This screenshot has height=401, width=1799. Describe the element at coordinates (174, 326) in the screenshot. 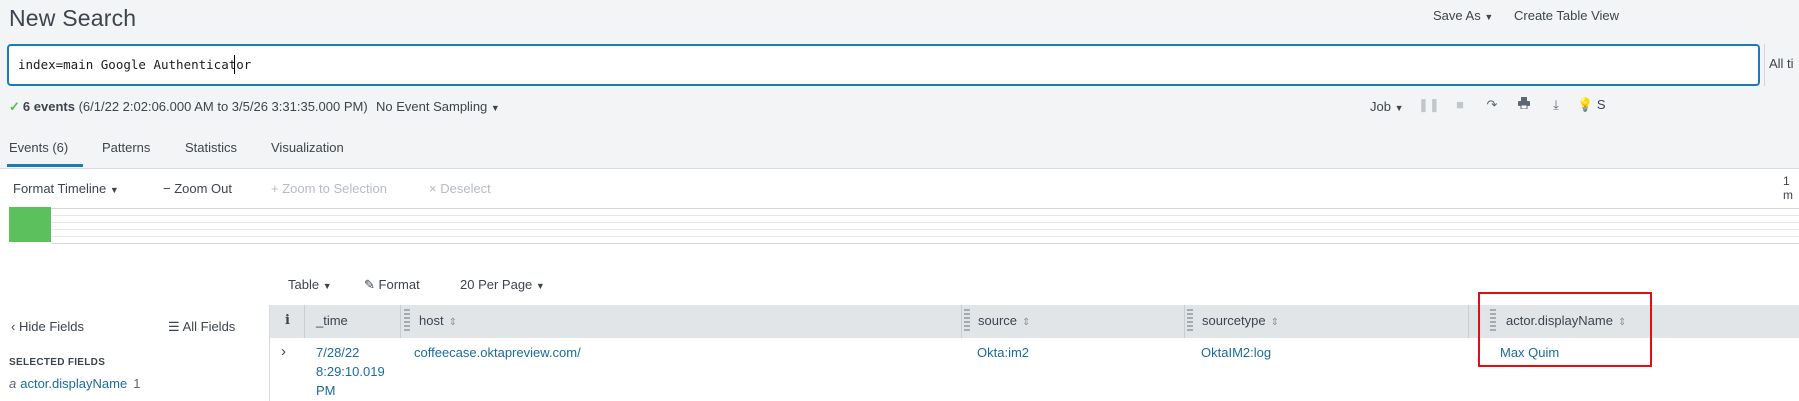

I see `list-icon: ☰` at that location.